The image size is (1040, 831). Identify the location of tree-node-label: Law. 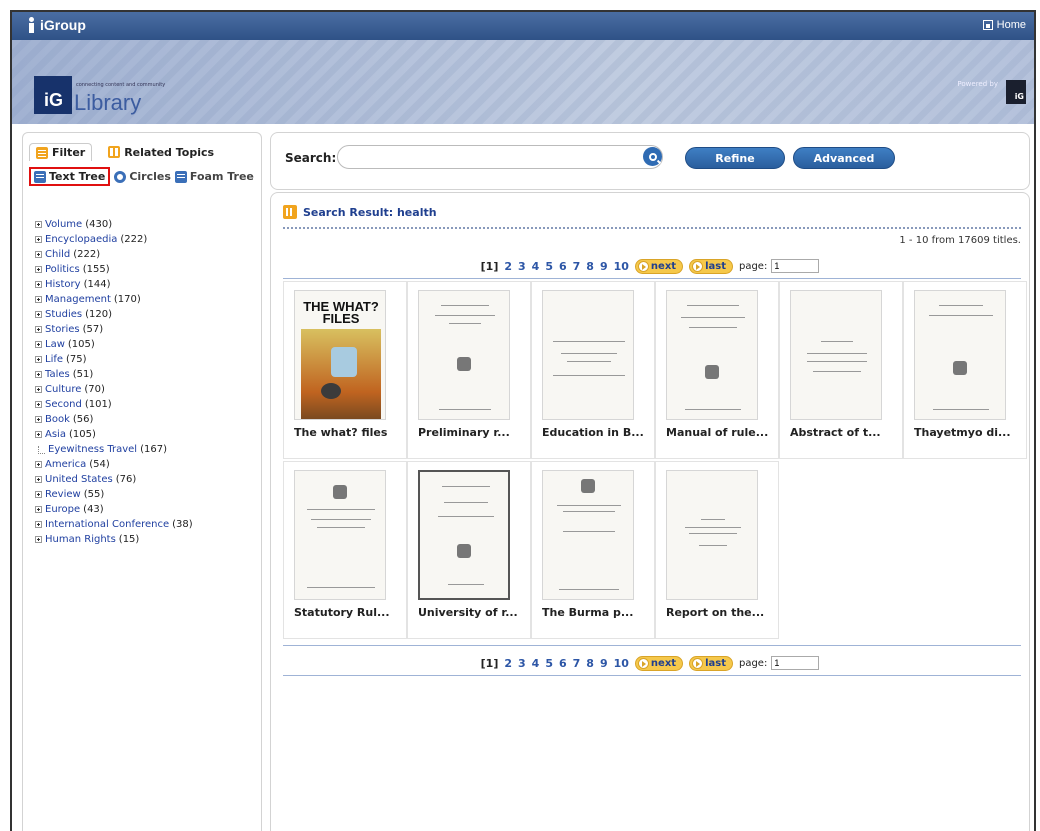
(55, 344).